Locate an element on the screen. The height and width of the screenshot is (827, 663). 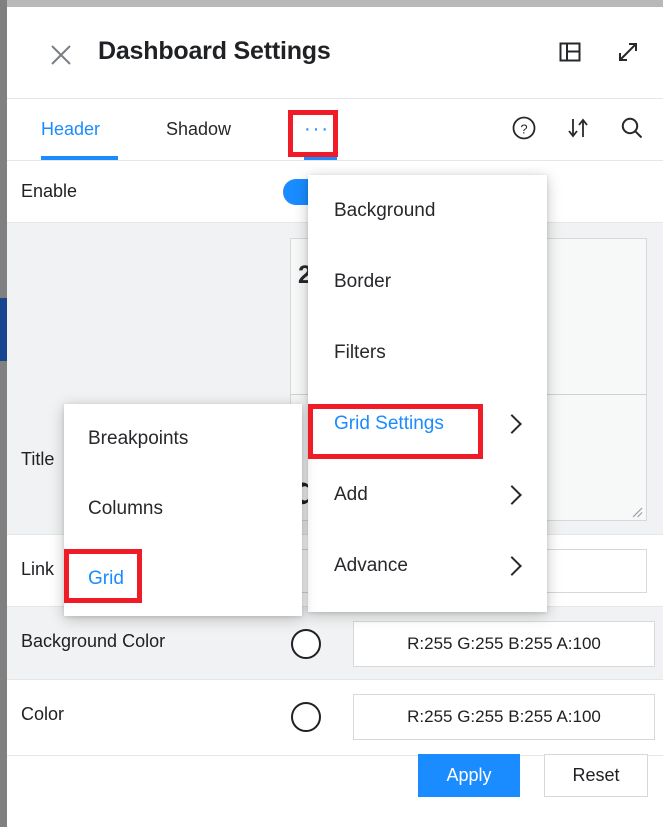
sort-icon is located at coordinates (578, 128).